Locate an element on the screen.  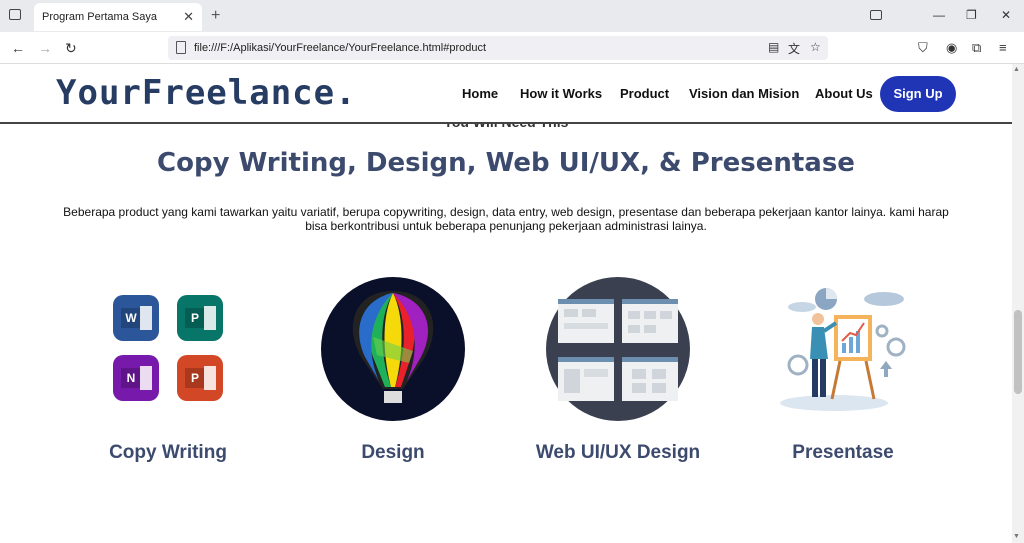
card-title-copy-writing: Copy Writing is located at coordinates (168, 452).